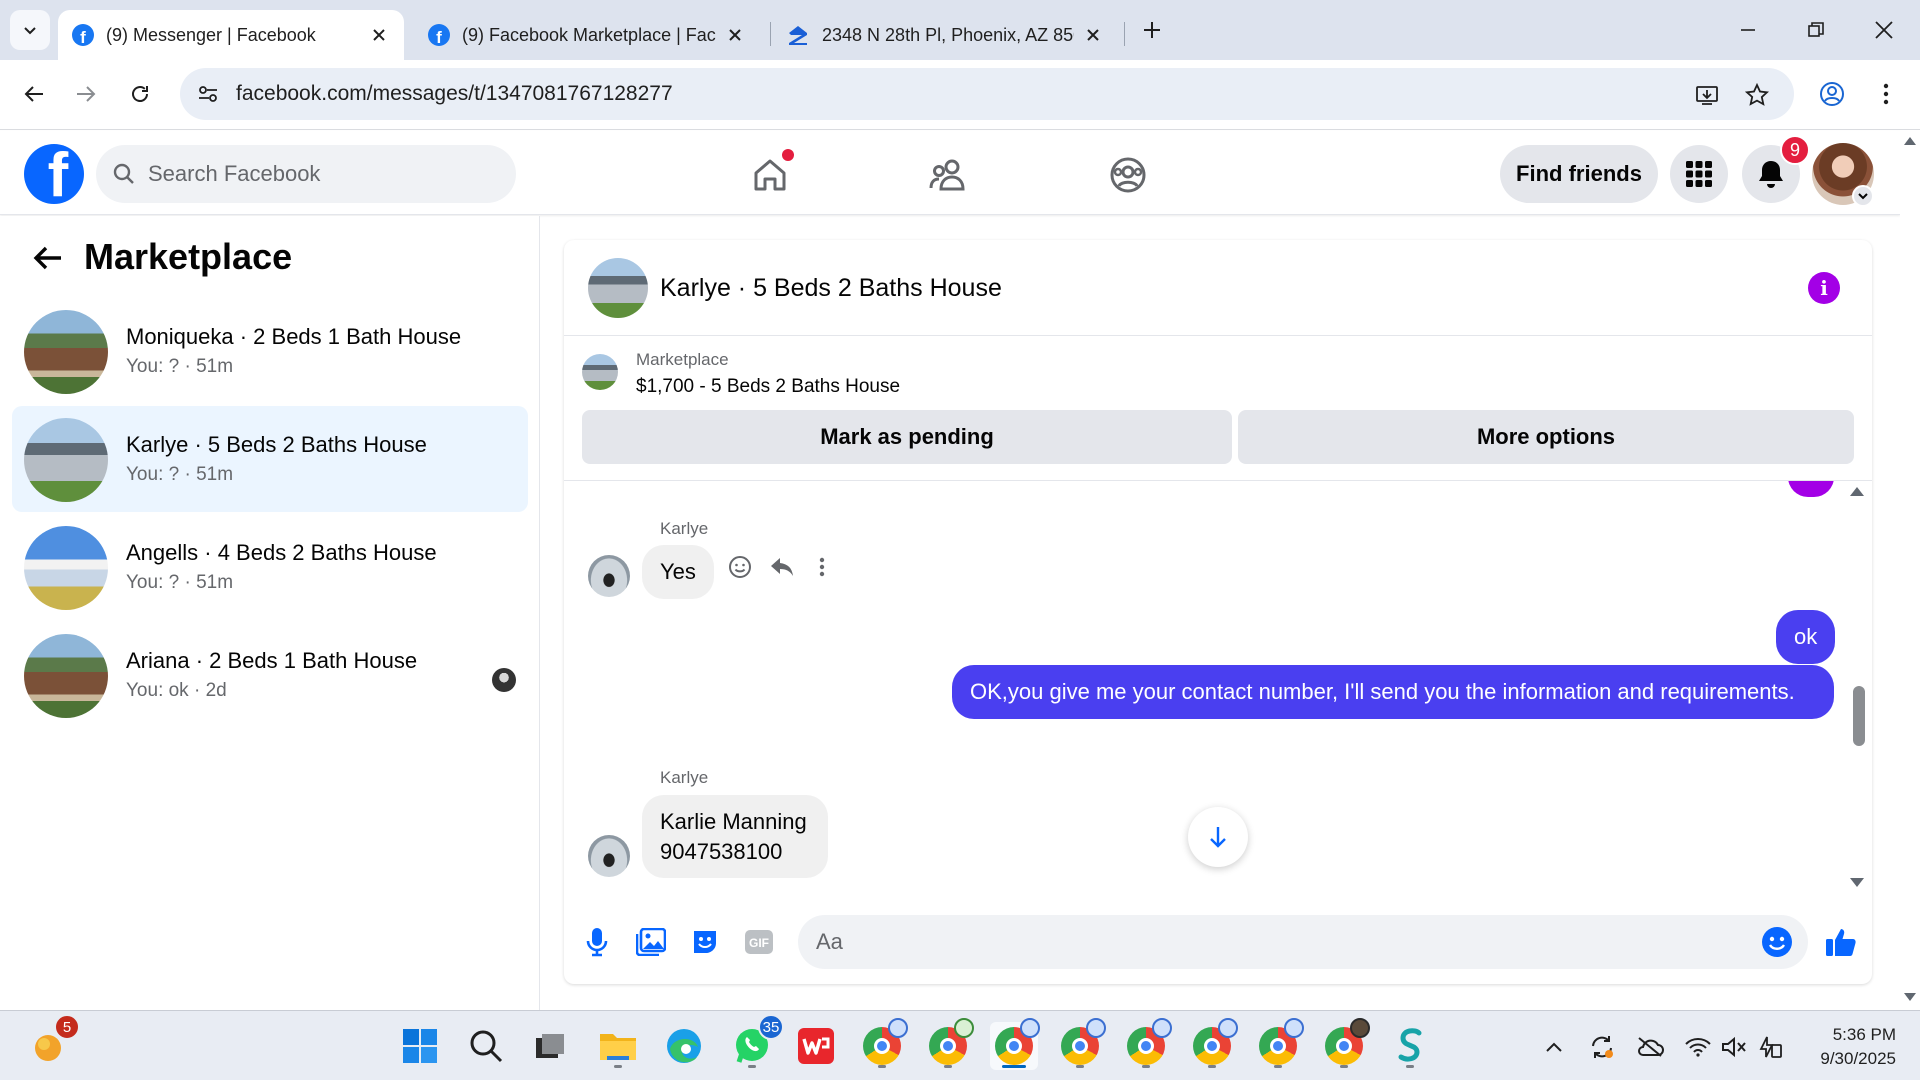 The width and height of the screenshot is (1920, 1080). I want to click on sticker-icon, so click(705, 942).